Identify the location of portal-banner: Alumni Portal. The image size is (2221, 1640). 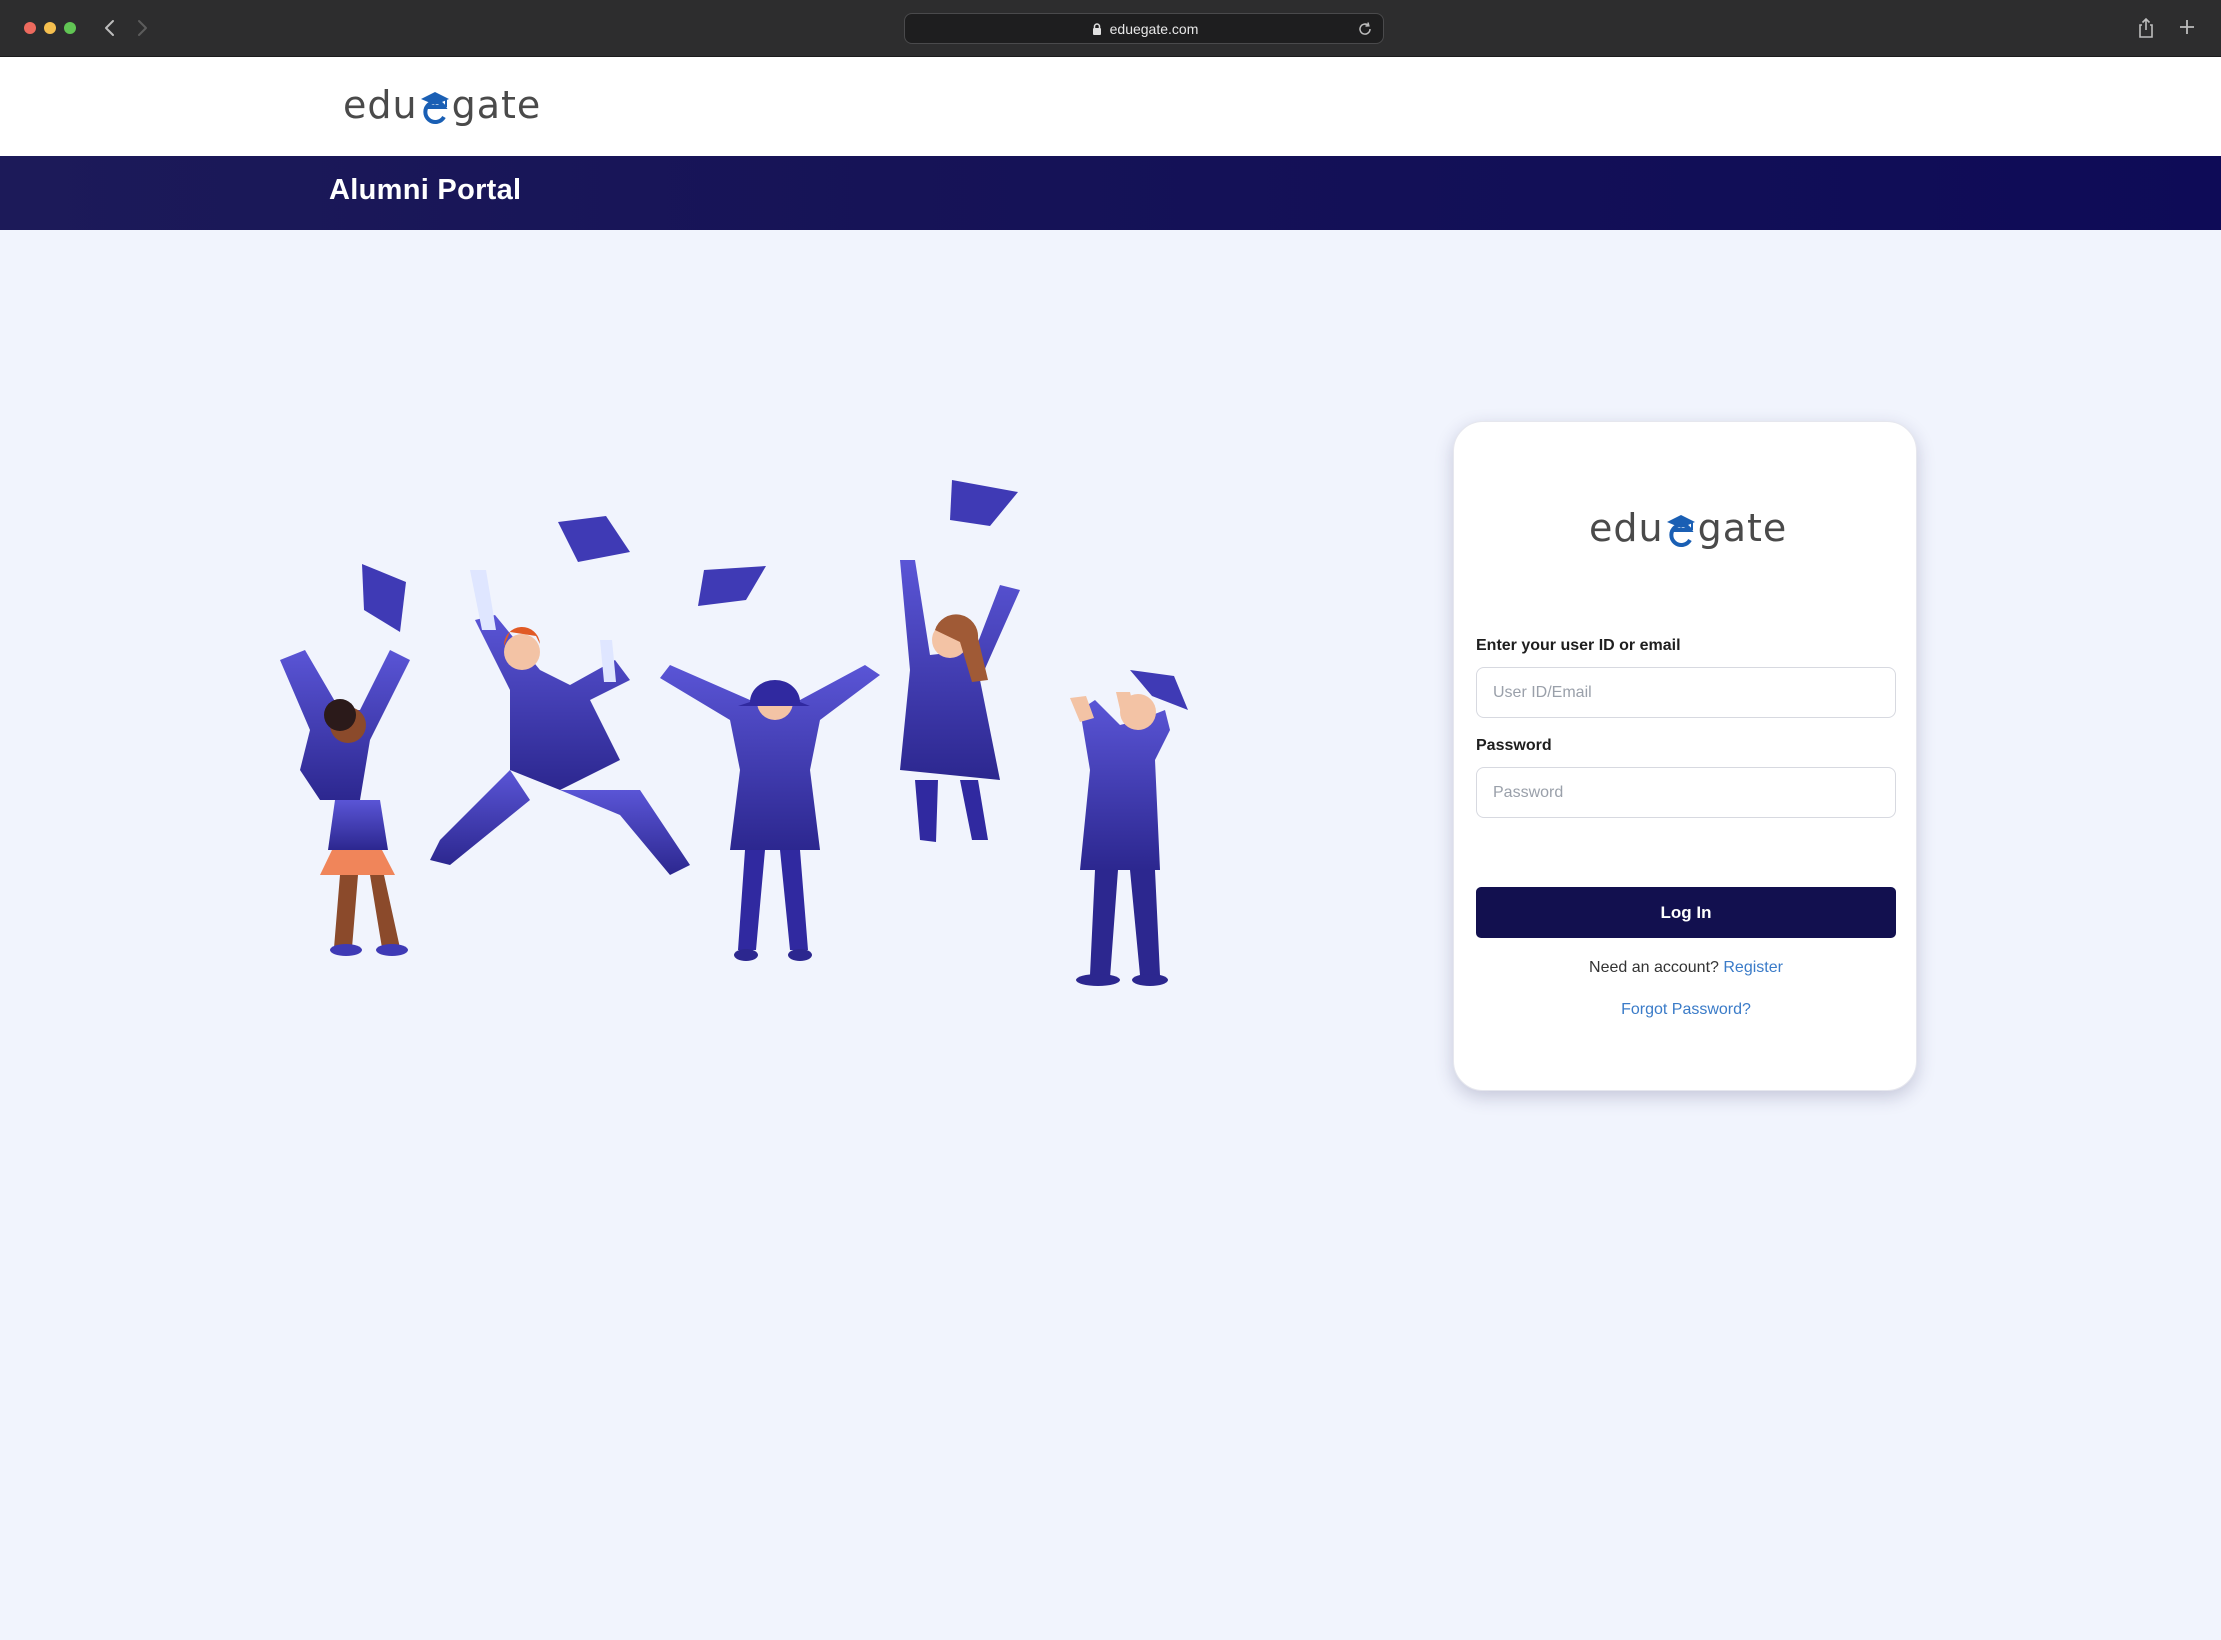
(1110, 193).